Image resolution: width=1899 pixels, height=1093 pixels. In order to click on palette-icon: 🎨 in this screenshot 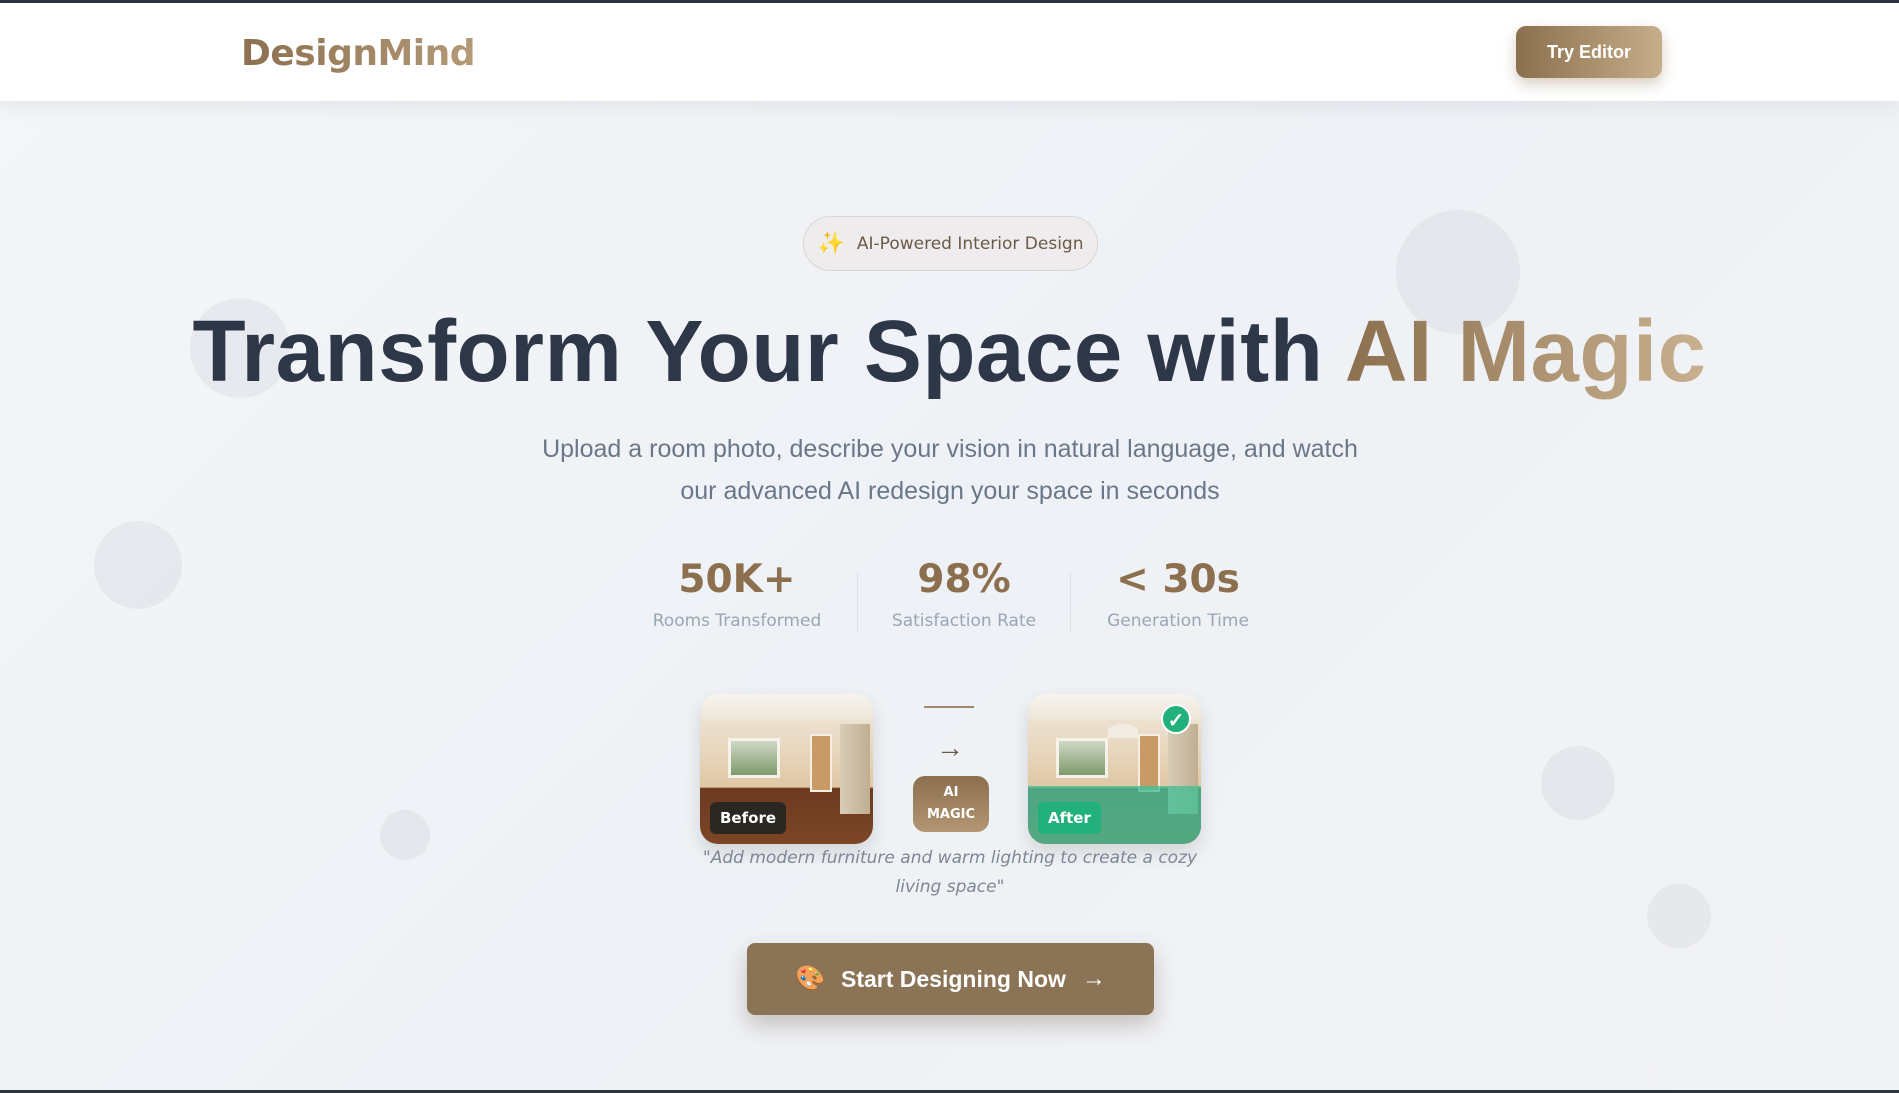, I will do `click(810, 978)`.